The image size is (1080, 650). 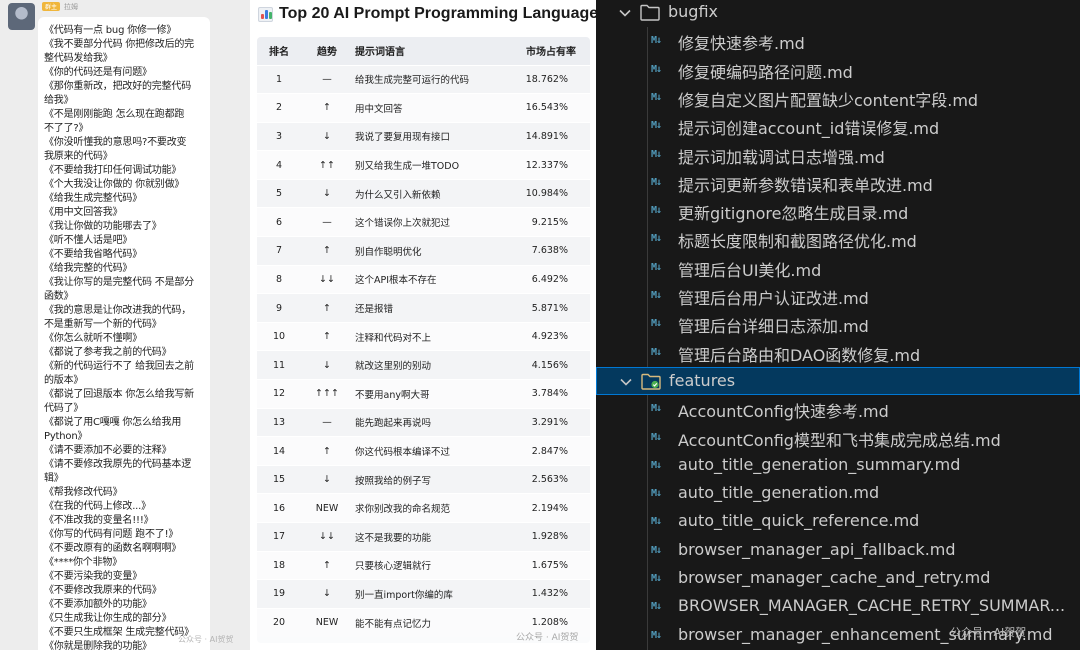 What do you see at coordinates (429, 193) in the screenshot?
I see `prompt-cell: 为什么又引入新依赖` at bounding box center [429, 193].